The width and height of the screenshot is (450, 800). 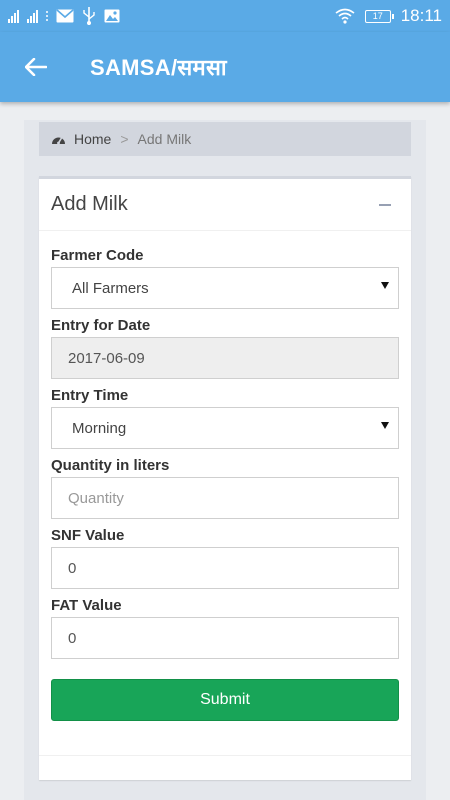 What do you see at coordinates (101, 325) in the screenshot?
I see `entry-date-label: Entry for Date` at bounding box center [101, 325].